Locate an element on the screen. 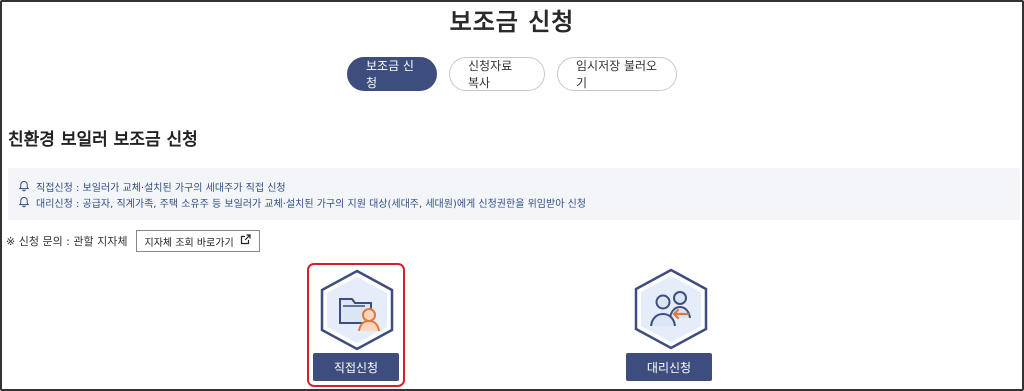 Image resolution: width=1024 pixels, height=391 pixels. tab-copy-application-data: 신청자료 복사 is located at coordinates (497, 74).